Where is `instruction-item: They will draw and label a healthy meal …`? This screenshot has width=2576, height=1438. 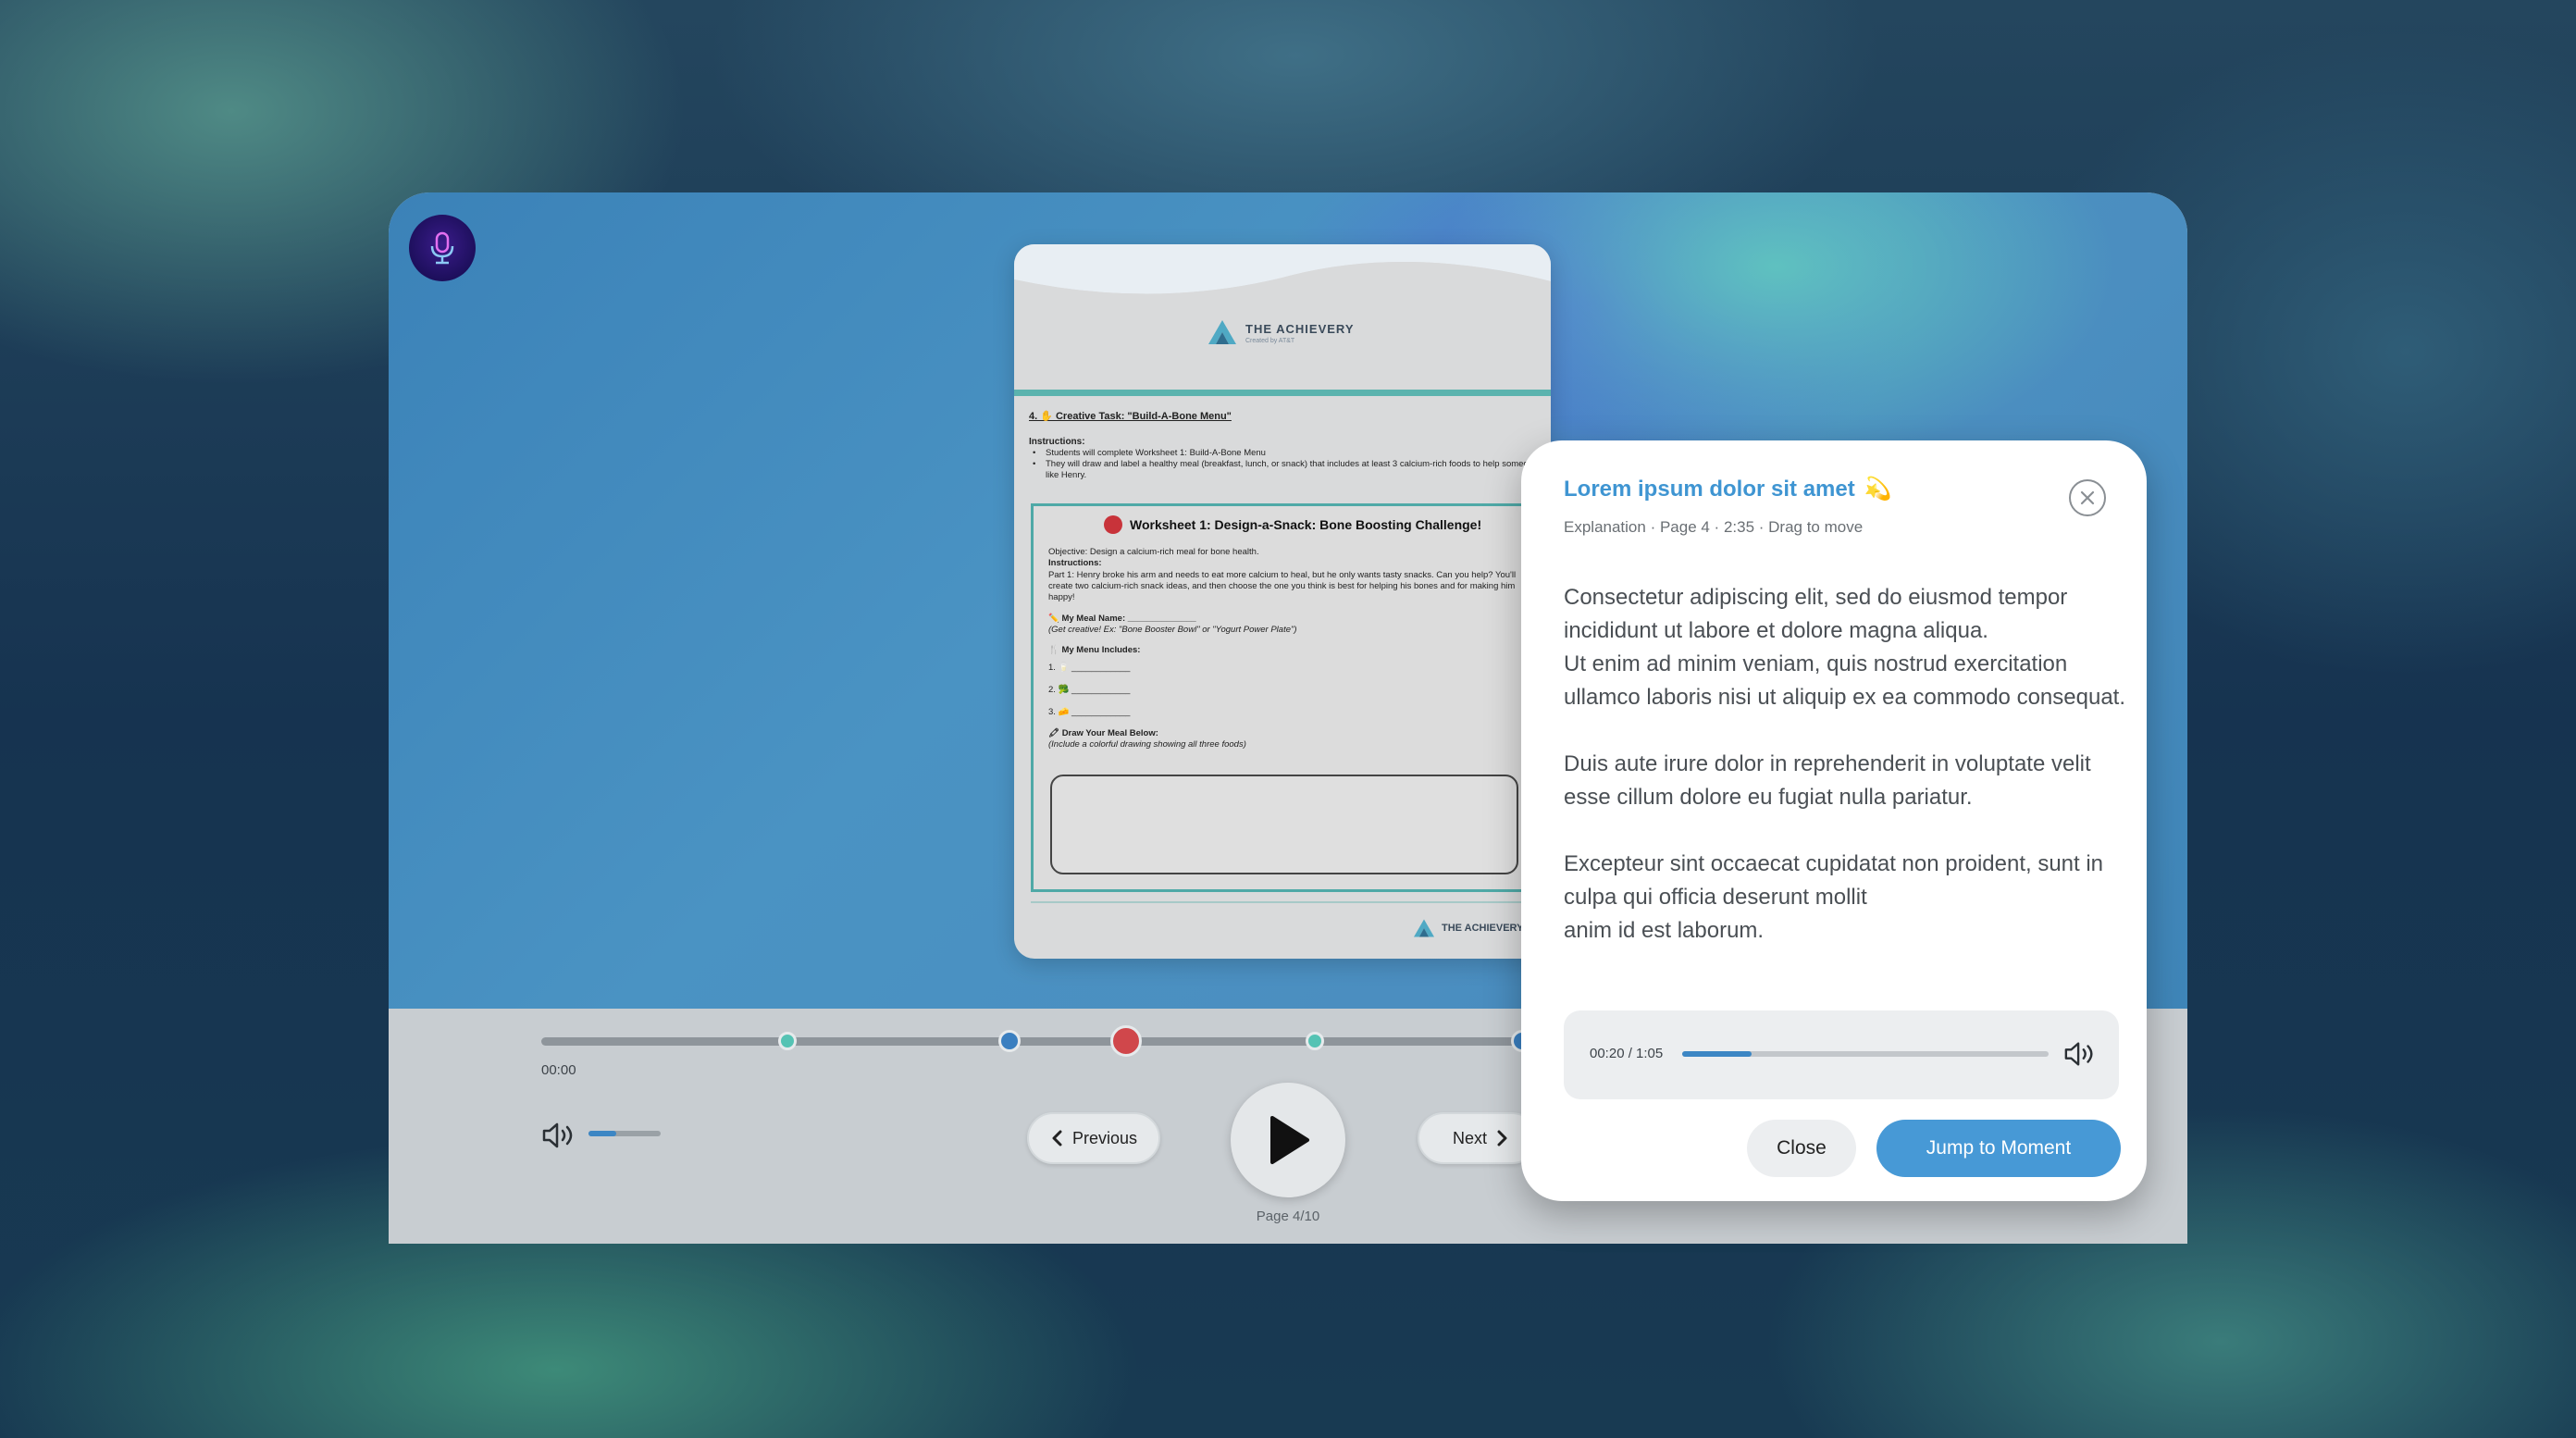
instruction-item: They will draw and label a healthy meal … is located at coordinates (1286, 470).